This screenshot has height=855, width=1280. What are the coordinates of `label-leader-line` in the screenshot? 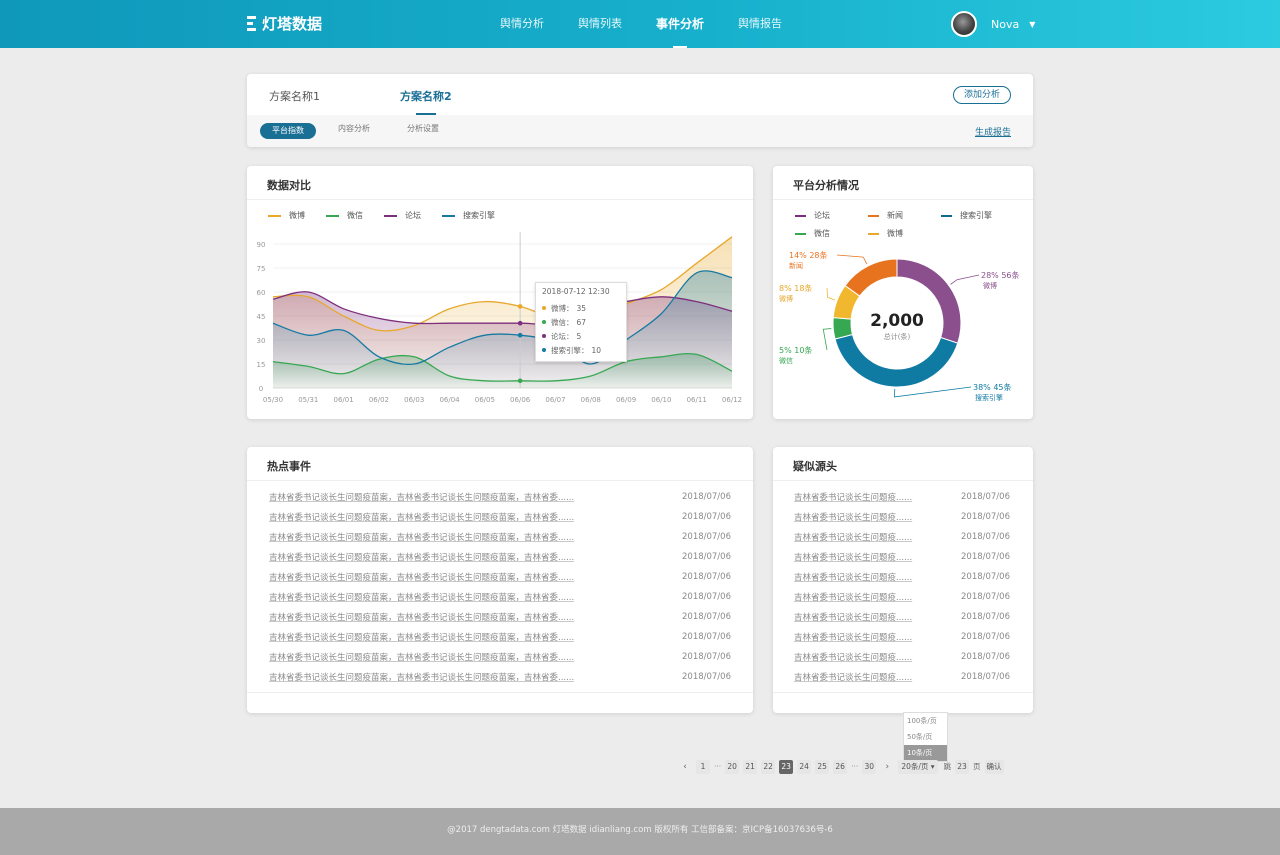 It's located at (965, 279).